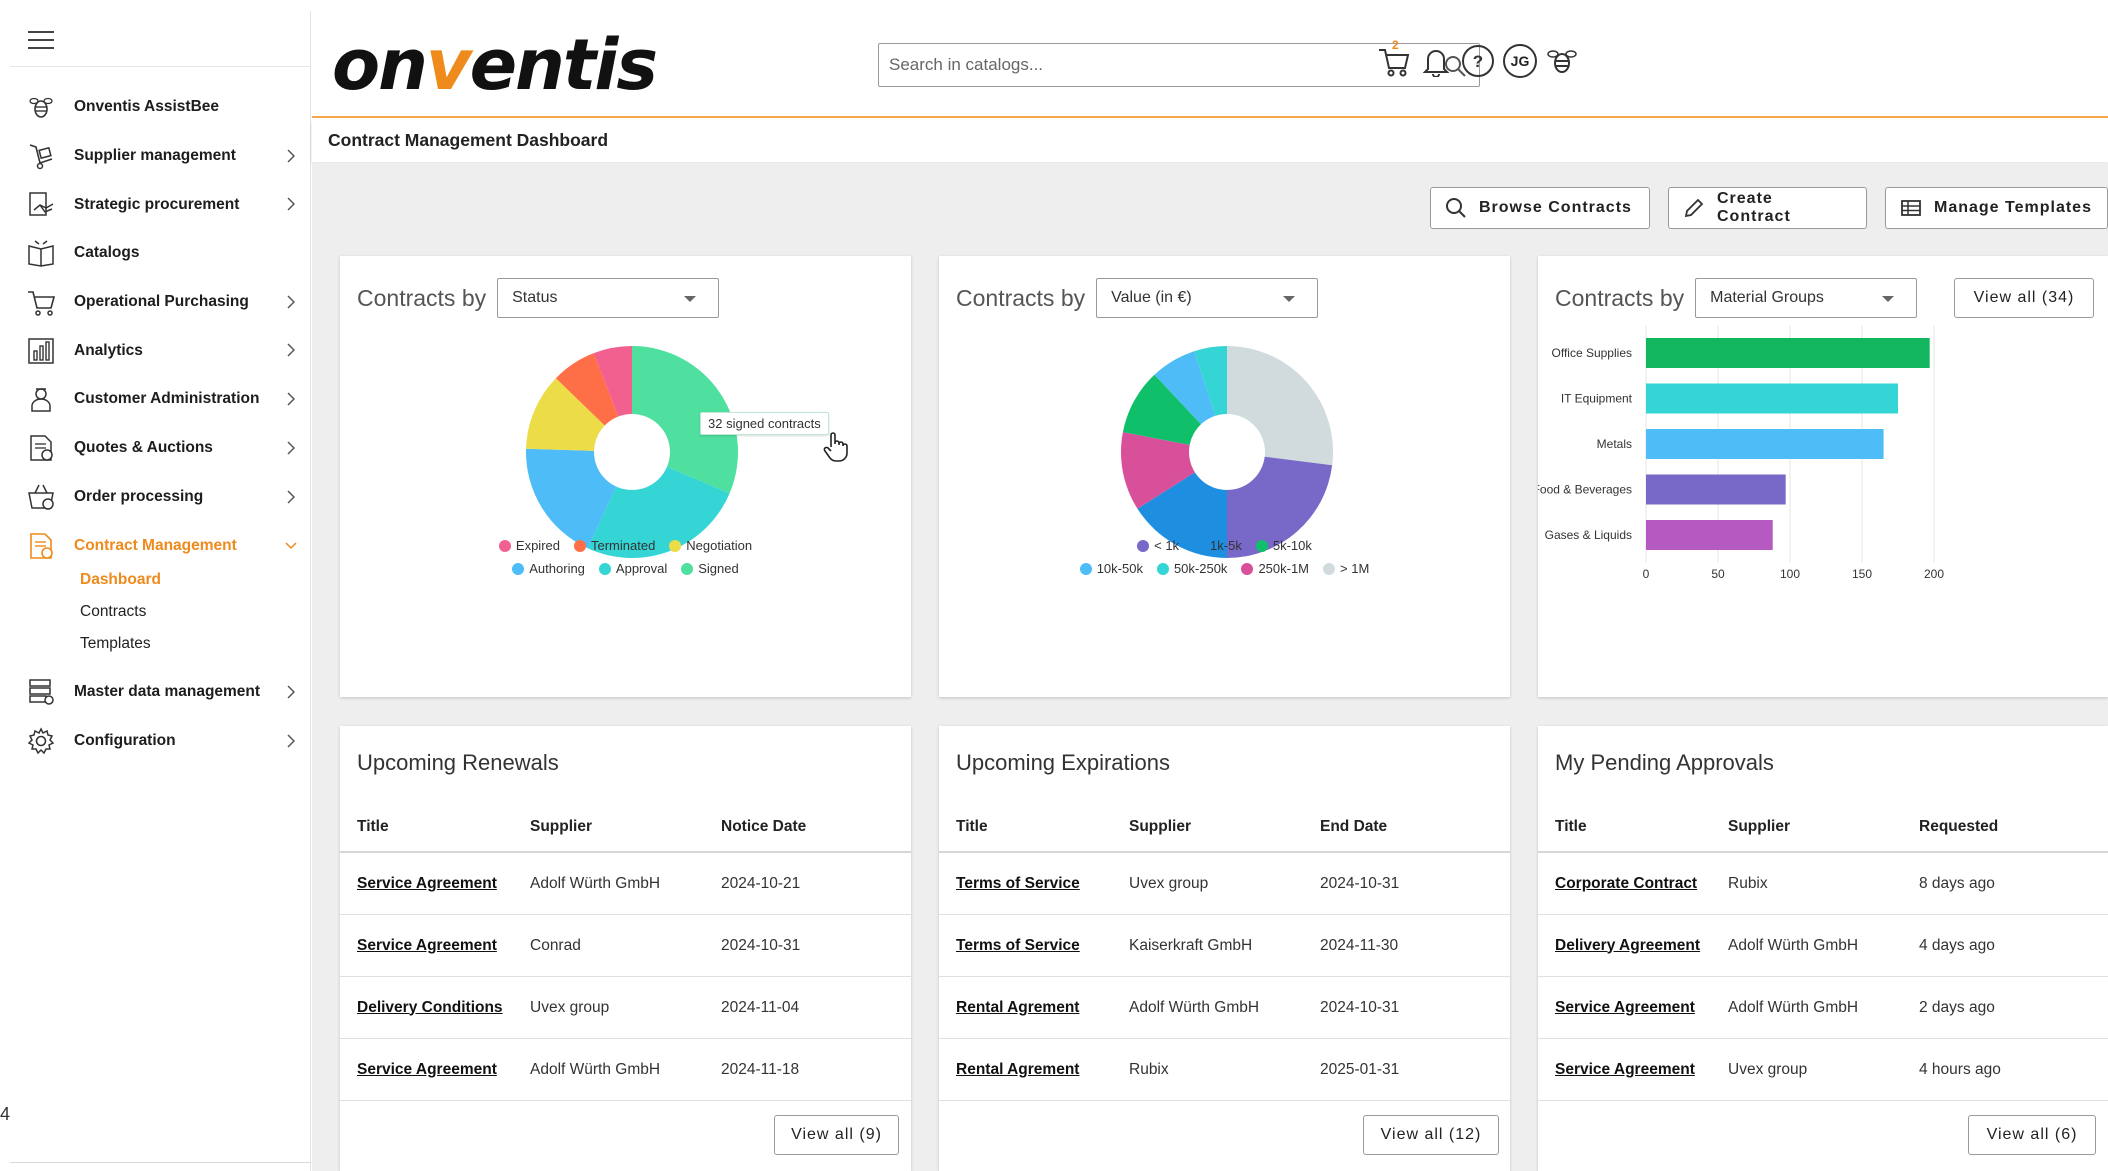  I want to click on renewals-title: Upcoming Renewals, so click(458, 762).